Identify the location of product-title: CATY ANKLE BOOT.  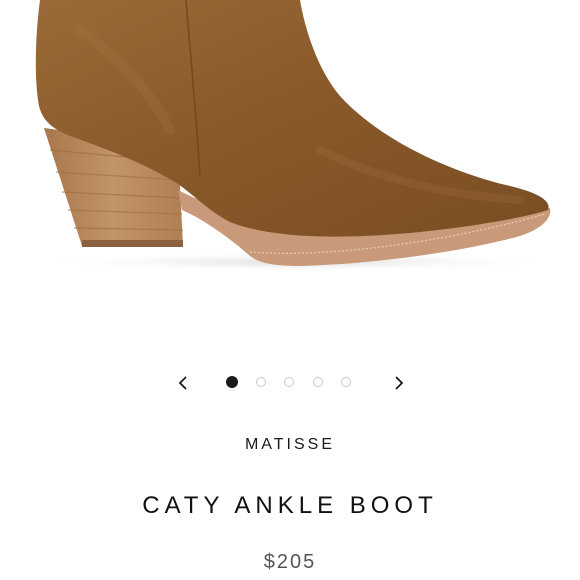
(290, 505).